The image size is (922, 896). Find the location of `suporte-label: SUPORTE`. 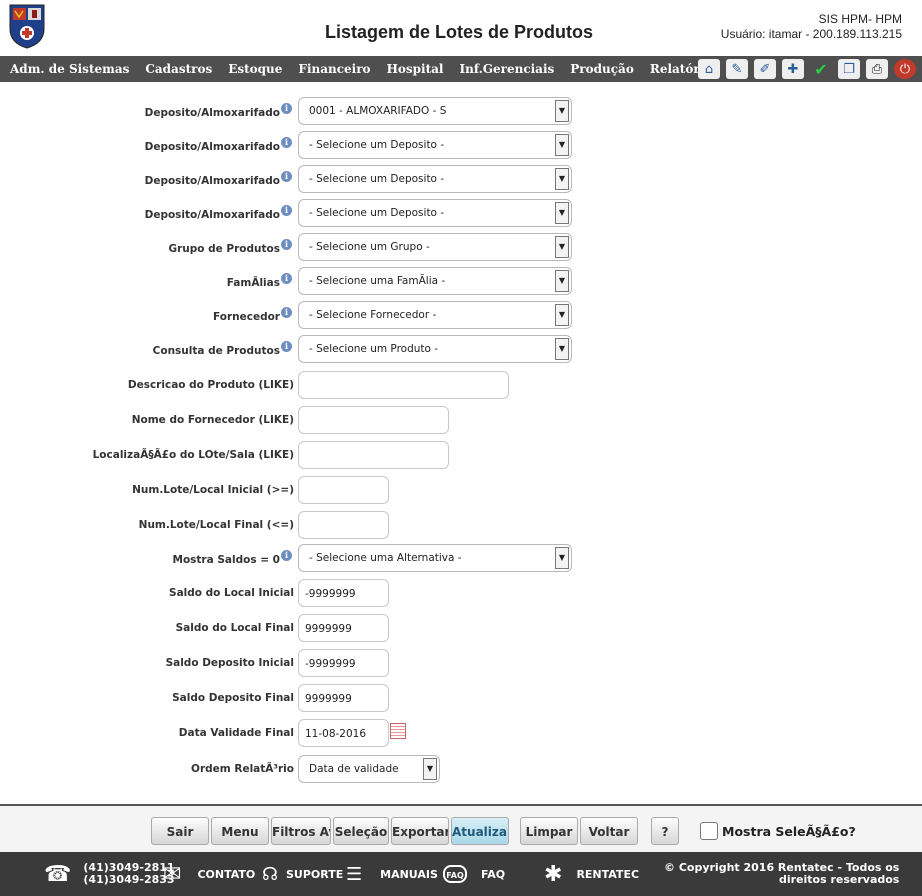

suporte-label: SUPORTE is located at coordinates (315, 874).